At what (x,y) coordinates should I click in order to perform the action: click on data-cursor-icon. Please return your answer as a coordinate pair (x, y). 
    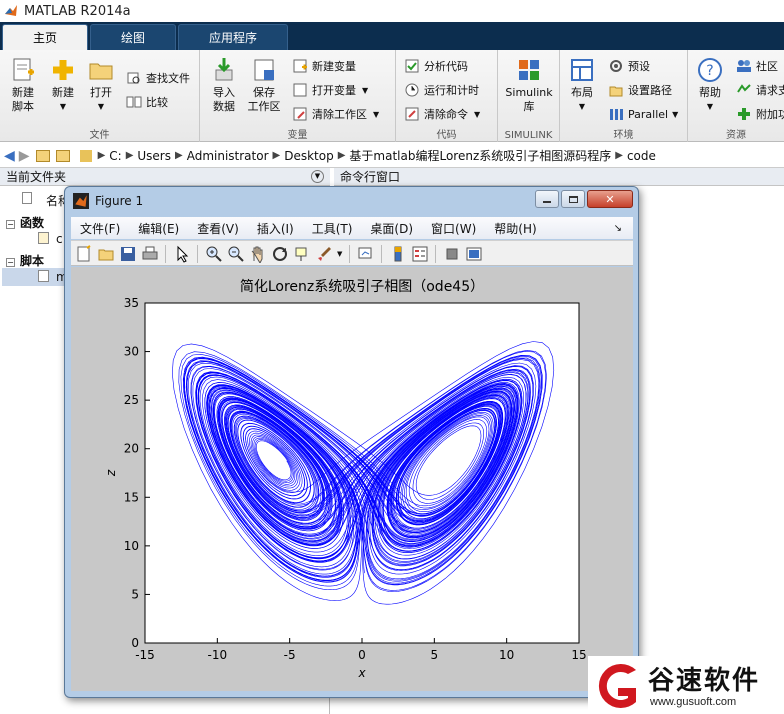
    Looking at the image, I should click on (302, 254).